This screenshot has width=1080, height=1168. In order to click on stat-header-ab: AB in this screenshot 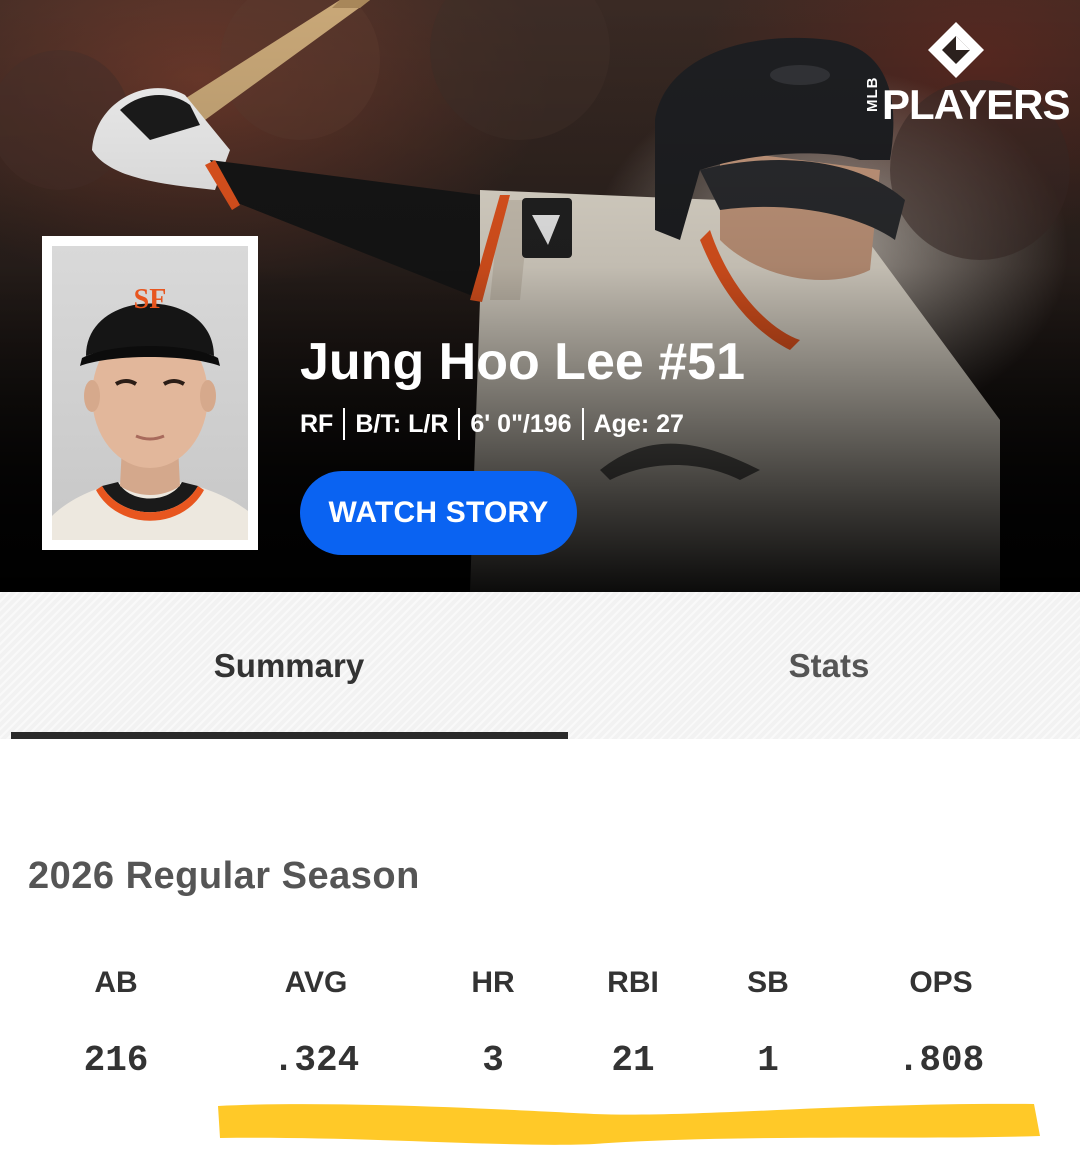, I will do `click(116, 982)`.